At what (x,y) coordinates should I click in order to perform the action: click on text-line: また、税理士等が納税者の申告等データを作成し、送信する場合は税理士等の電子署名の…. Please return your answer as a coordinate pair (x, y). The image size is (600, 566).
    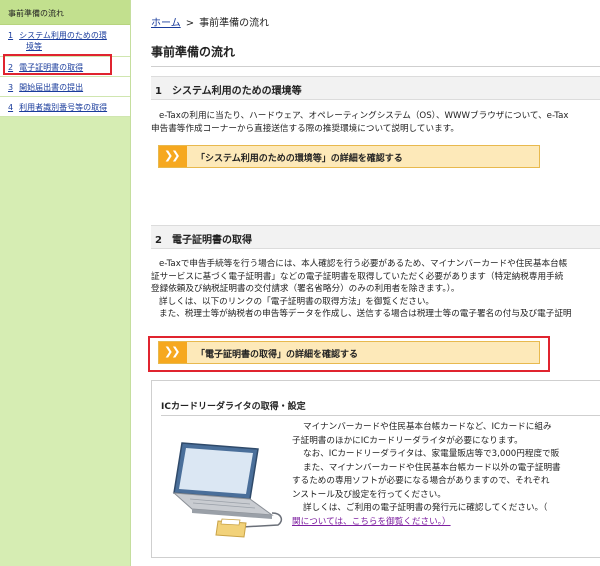
    Looking at the image, I should click on (365, 314).